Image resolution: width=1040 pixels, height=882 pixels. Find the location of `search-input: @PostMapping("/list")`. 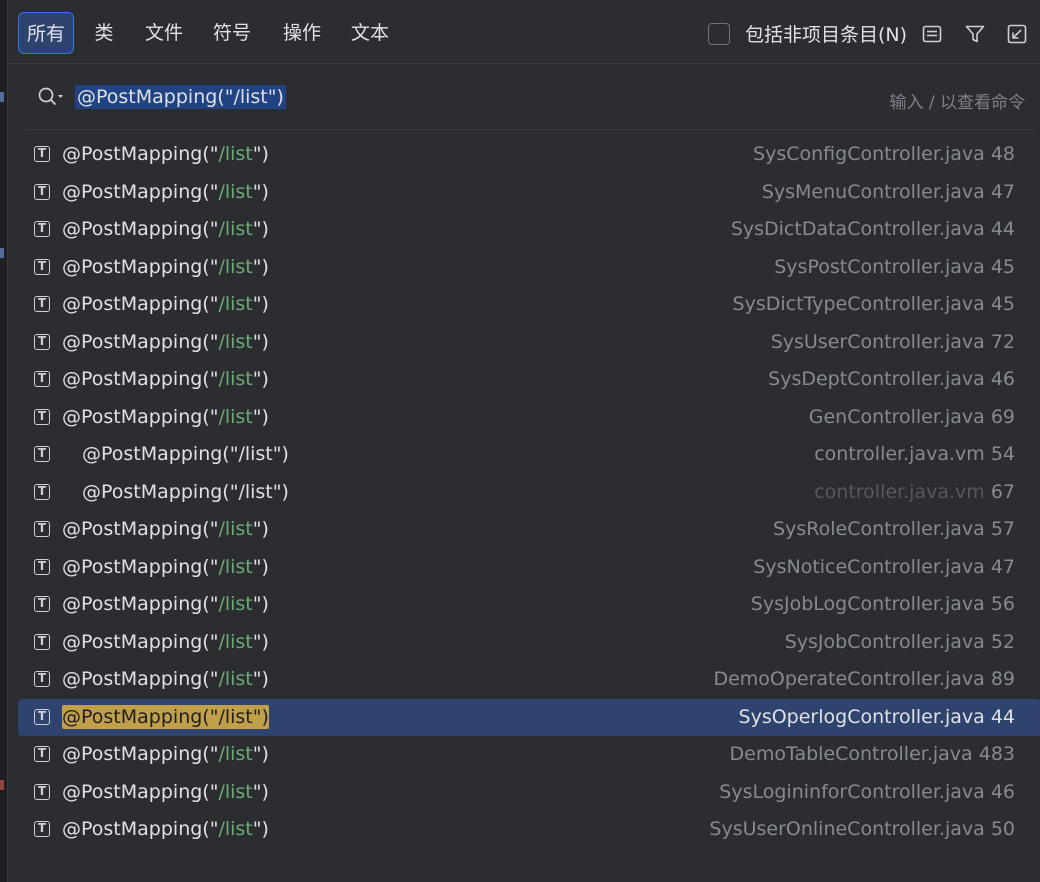

search-input: @PostMapping("/list") is located at coordinates (180, 97).